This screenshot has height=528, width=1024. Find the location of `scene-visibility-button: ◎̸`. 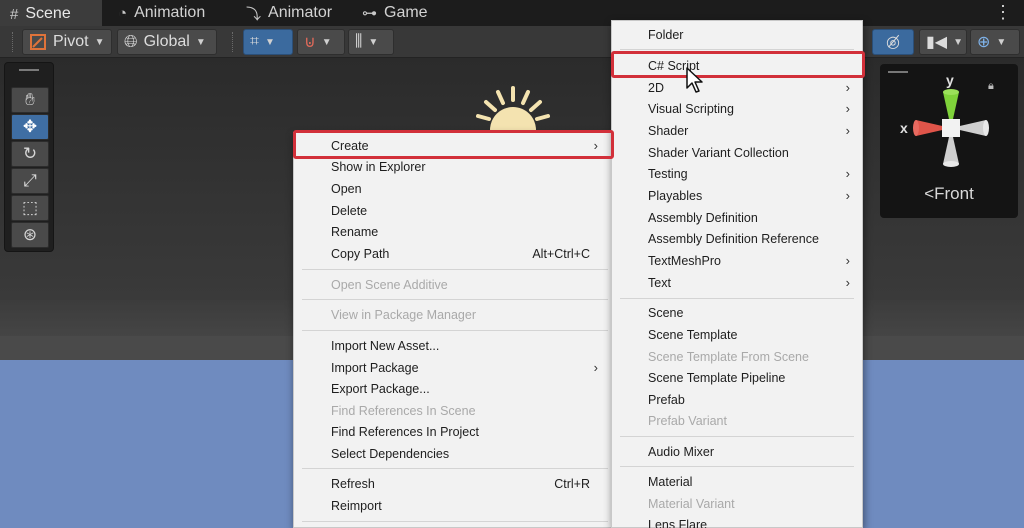

scene-visibility-button: ◎̸ is located at coordinates (893, 42).